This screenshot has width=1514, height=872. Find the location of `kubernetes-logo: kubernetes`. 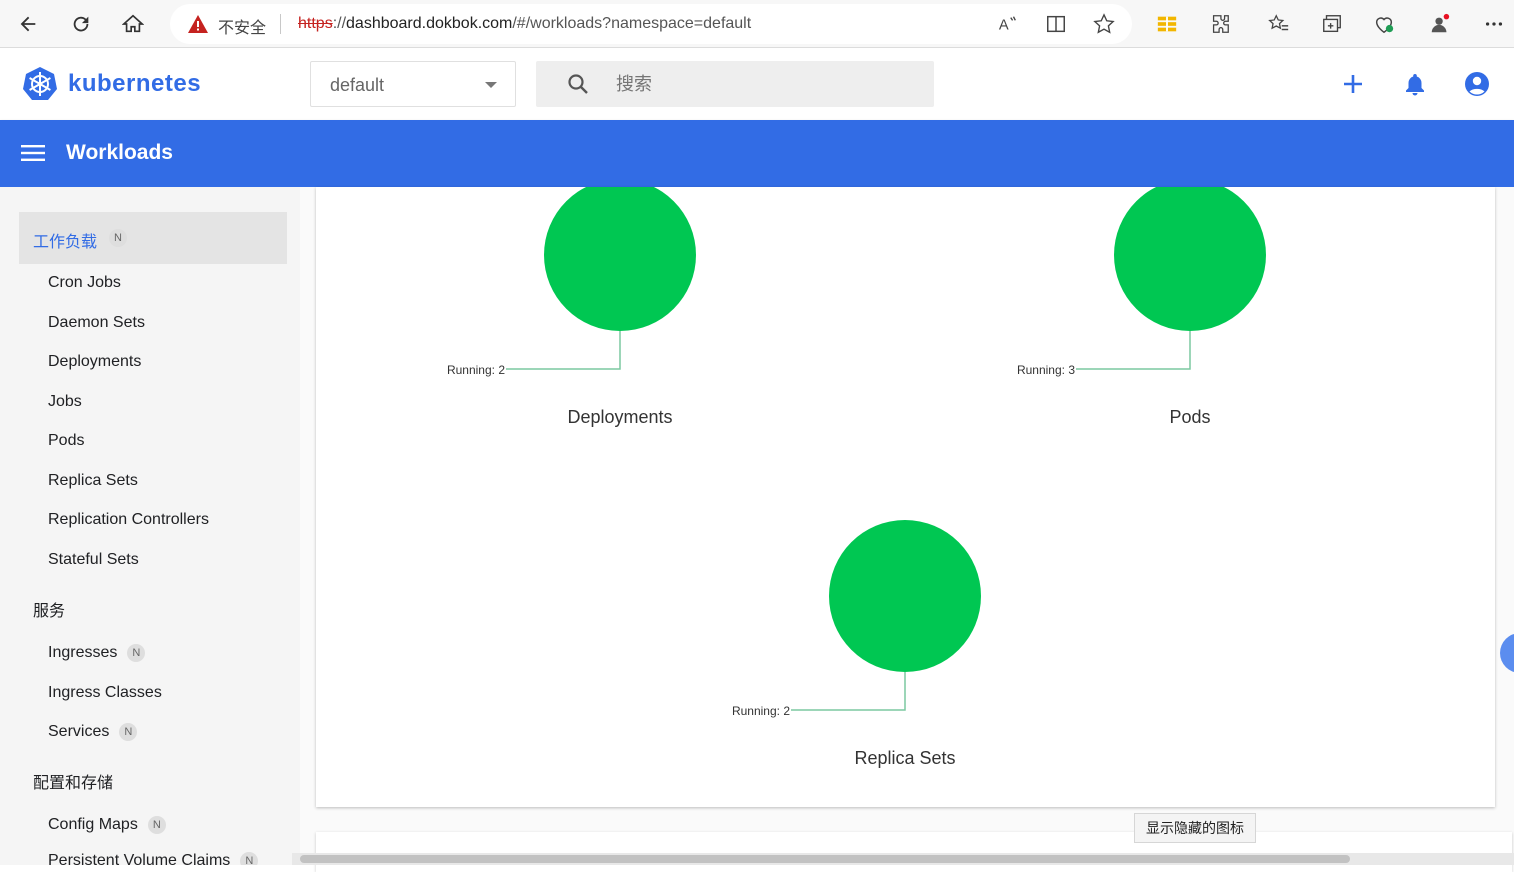

kubernetes-logo: kubernetes is located at coordinates (111, 84).